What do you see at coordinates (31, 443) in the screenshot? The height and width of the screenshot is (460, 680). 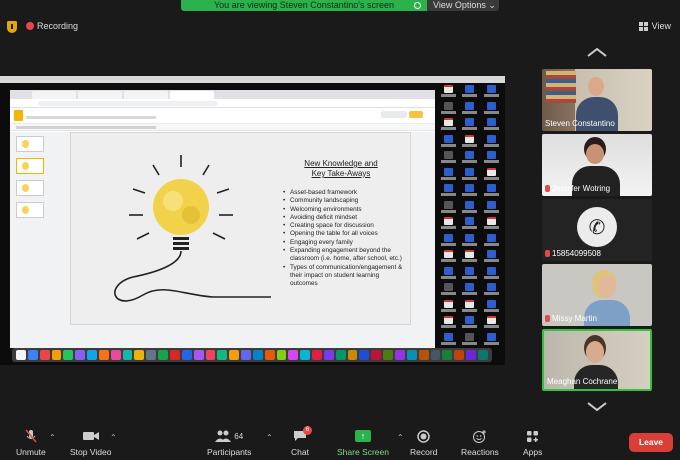 I see `unmute-button: Unmute` at bounding box center [31, 443].